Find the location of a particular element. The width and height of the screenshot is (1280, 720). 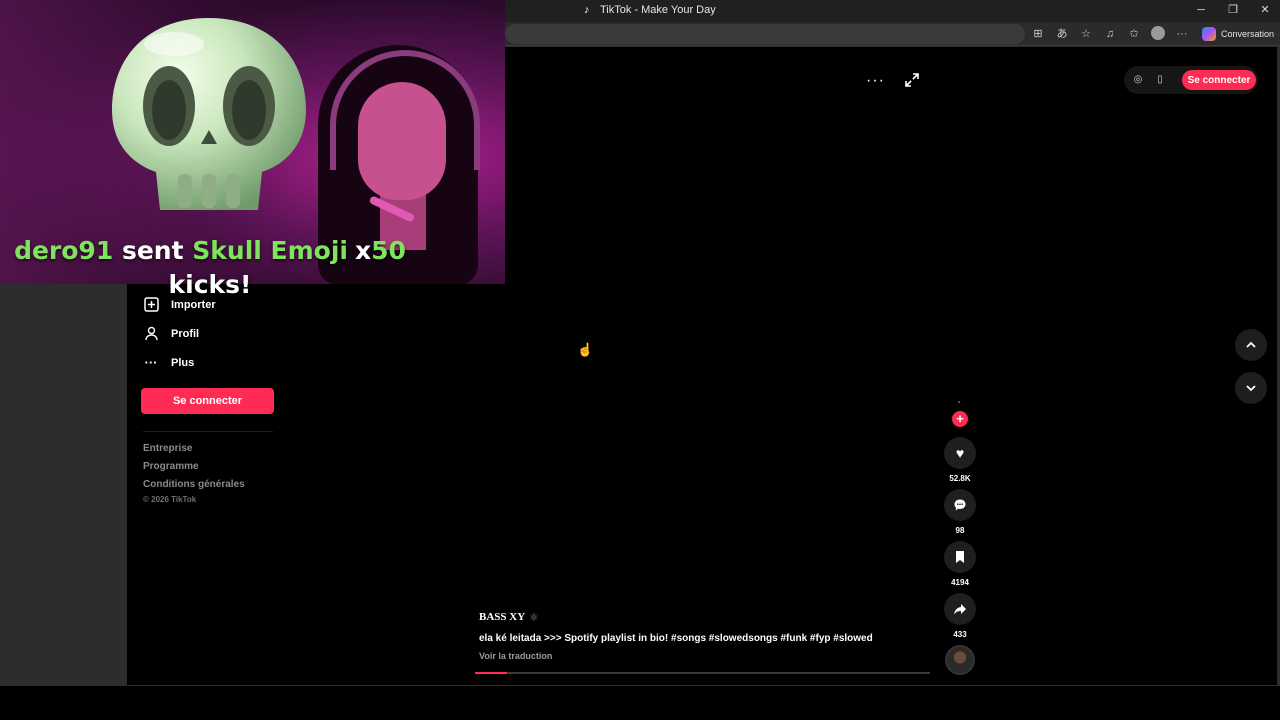

sidebar-login-button: Se connecter is located at coordinates (207, 401).